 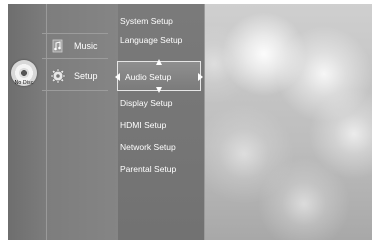 I want to click on setup-item-network: Network Setup, so click(x=148, y=147).